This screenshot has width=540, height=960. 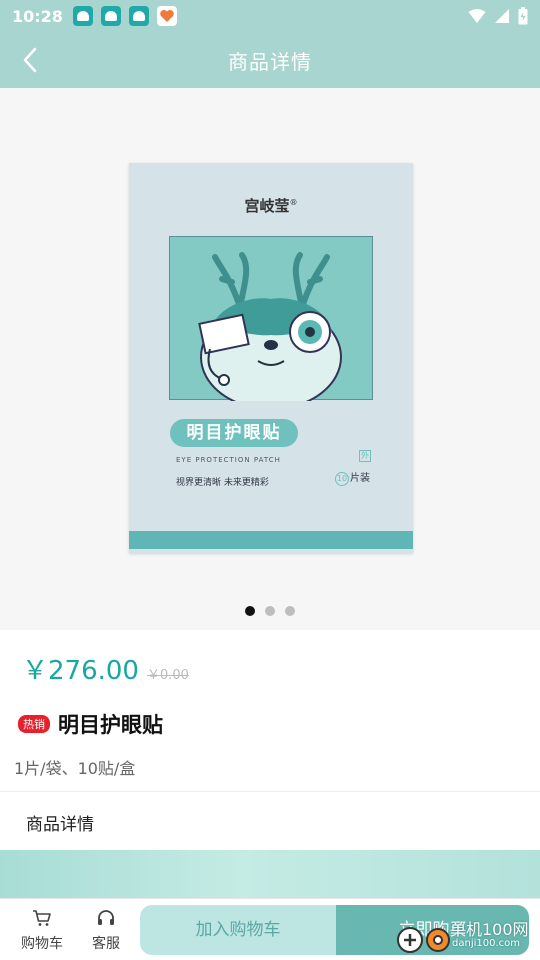 What do you see at coordinates (432, 930) in the screenshot?
I see `buy-now-button: 立即购买` at bounding box center [432, 930].